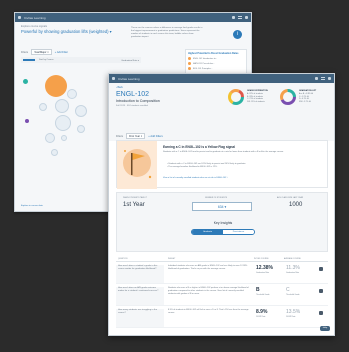 The width and height of the screenshot is (349, 352). I want to click on filter-chip: First Year ×, so click(136, 136).